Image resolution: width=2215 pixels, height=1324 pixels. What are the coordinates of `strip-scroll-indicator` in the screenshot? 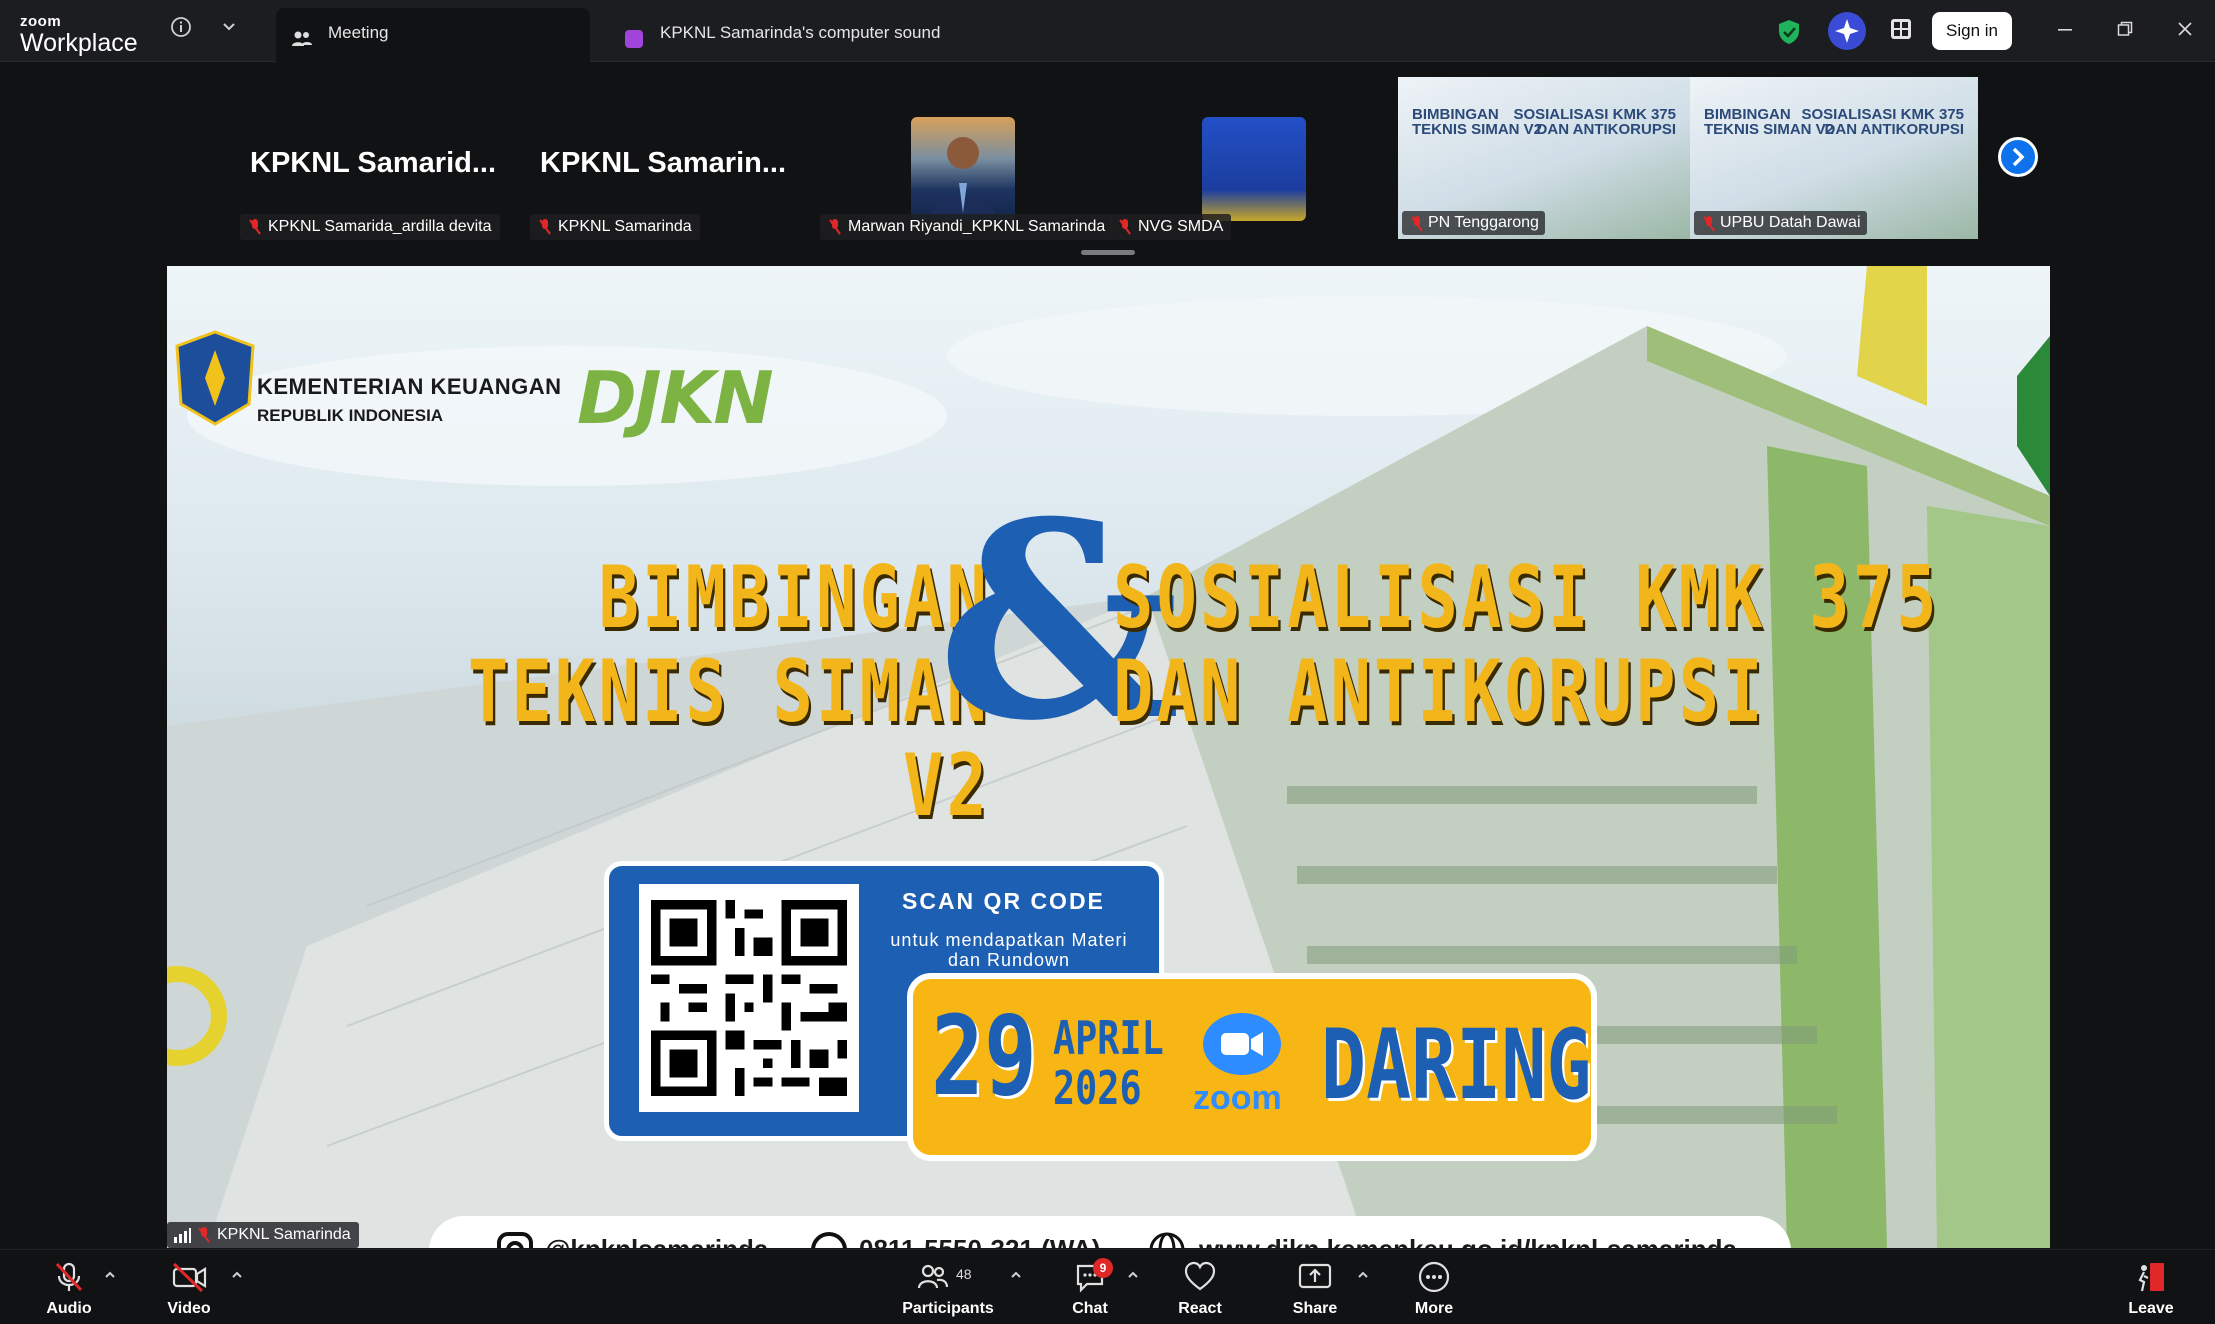 It's located at (1108, 252).